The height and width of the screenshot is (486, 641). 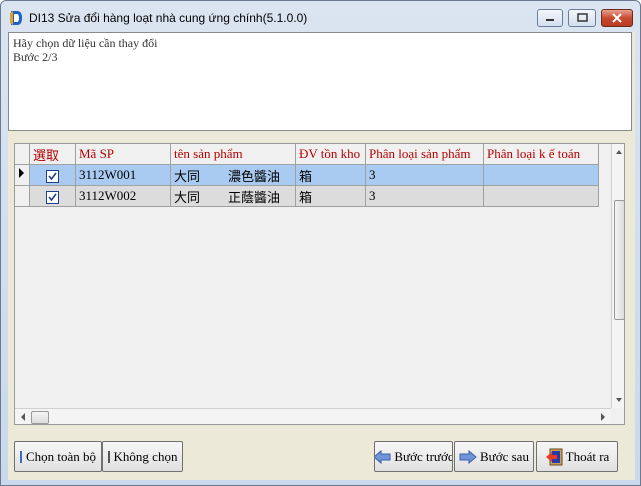 I want to click on select-all-label: Chọn toàn bộ, so click(x=61, y=456).